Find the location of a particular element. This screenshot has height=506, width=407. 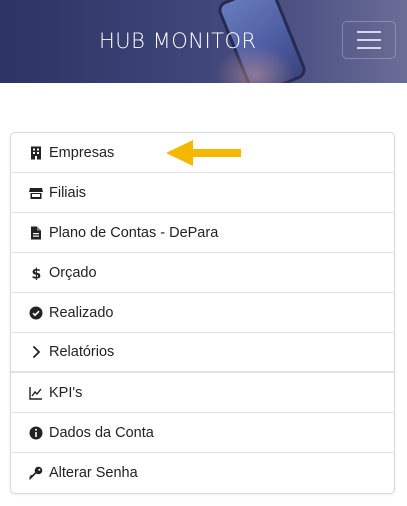

key-icon is located at coordinates (36, 473).